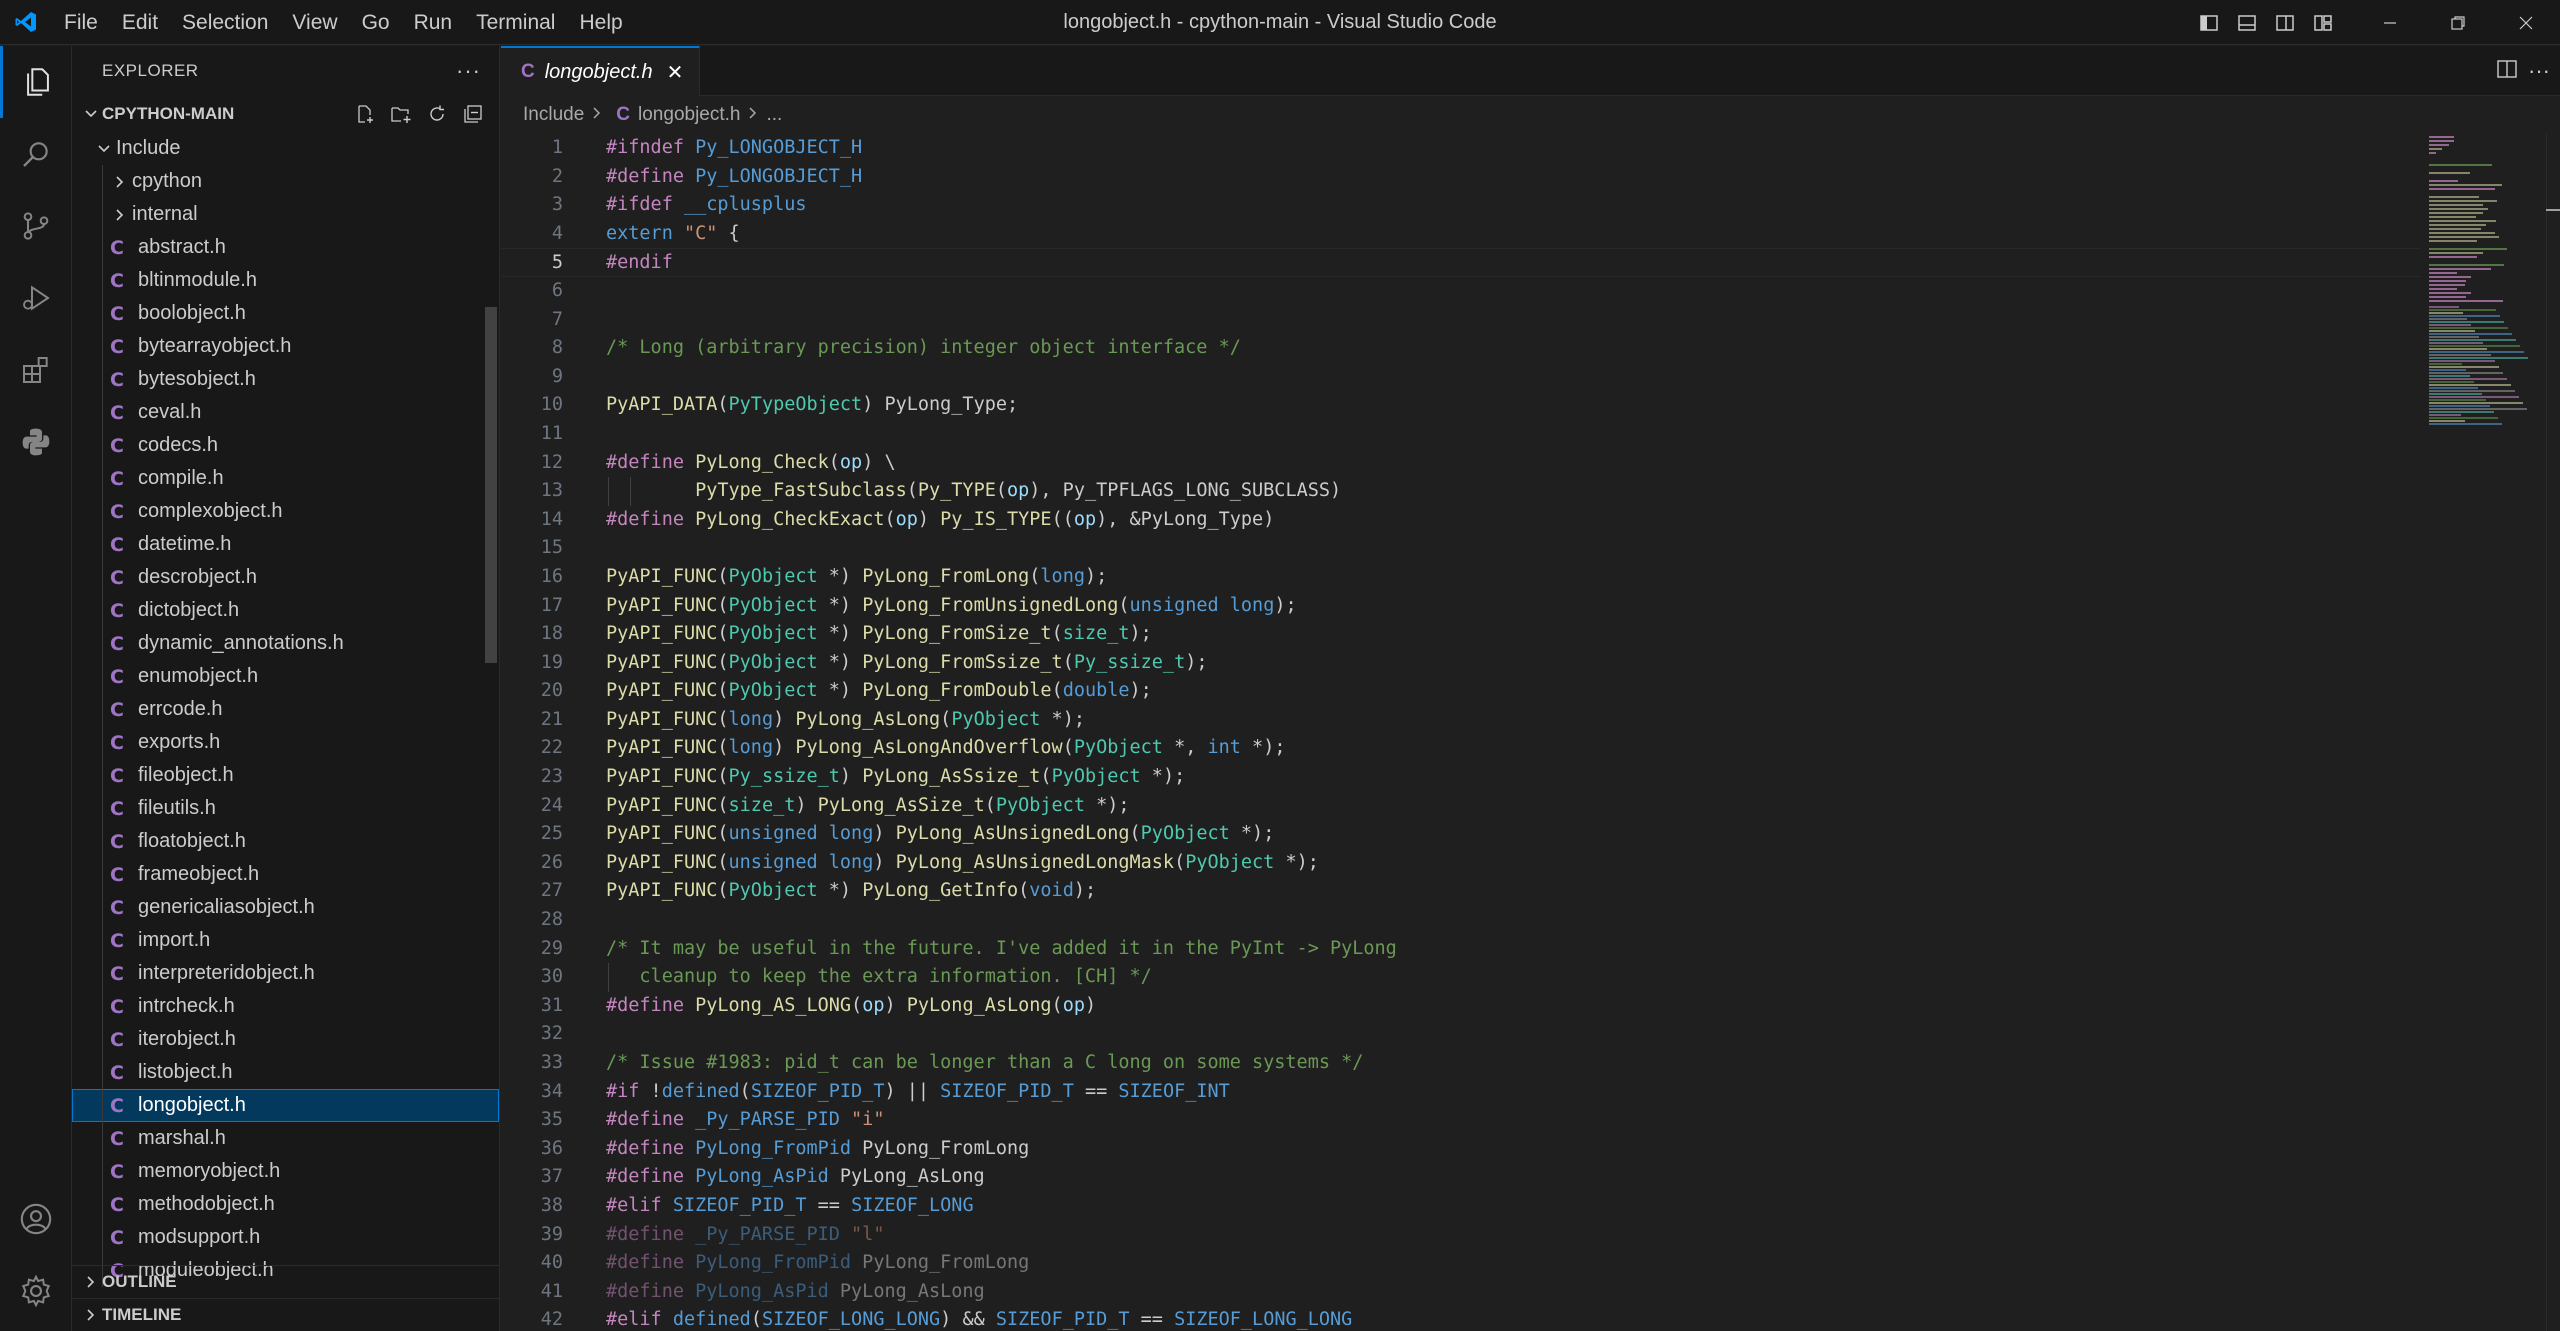  What do you see at coordinates (2390, 22) in the screenshot?
I see `minimize-icon` at bounding box center [2390, 22].